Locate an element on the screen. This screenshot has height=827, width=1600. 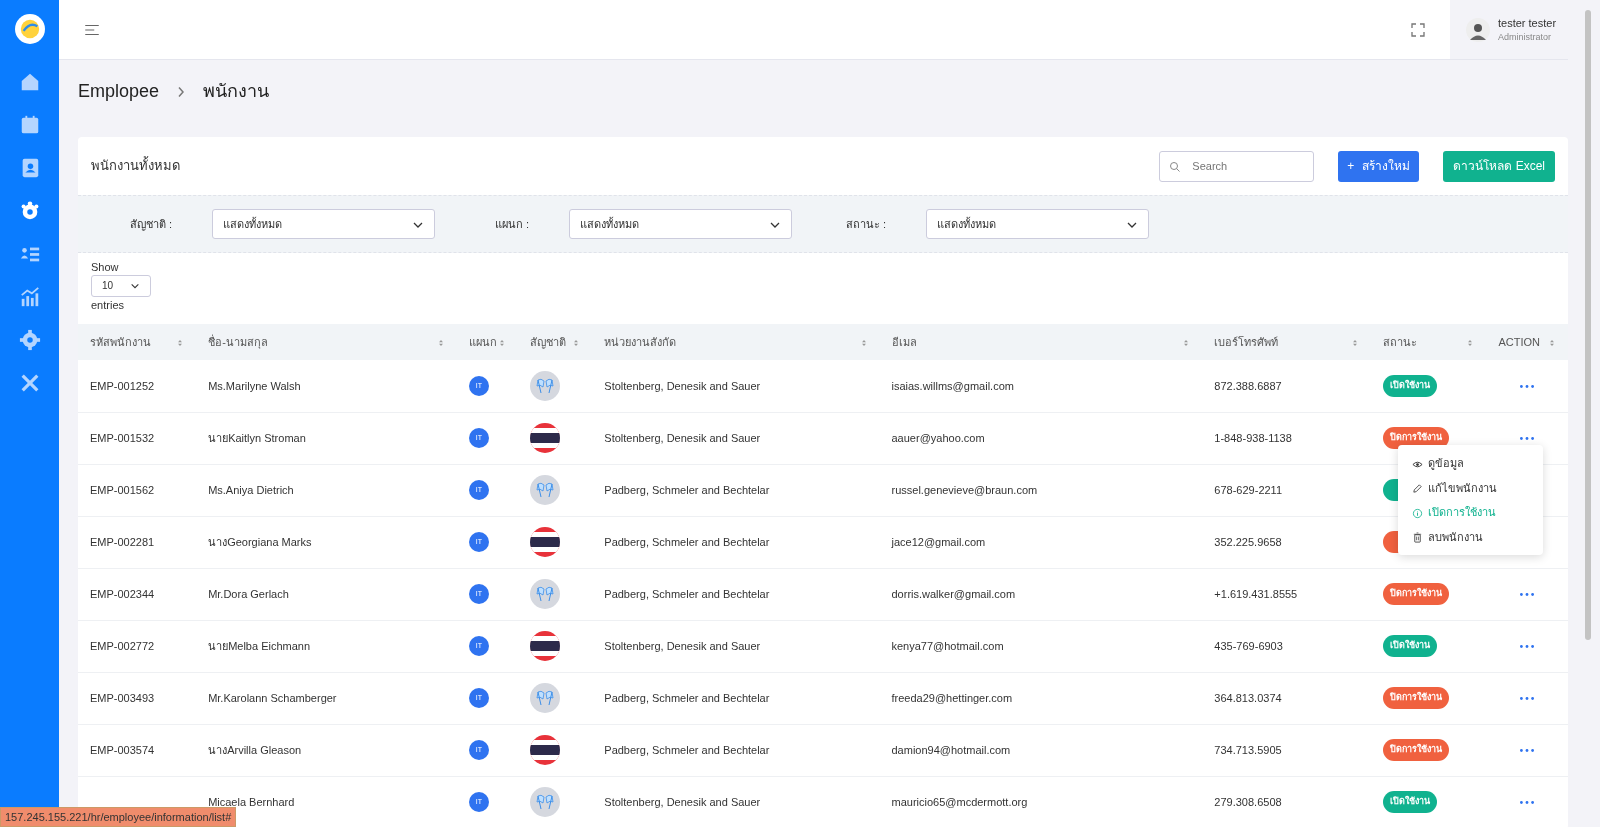
email: damion94@hotmail.com is located at coordinates (951, 749).